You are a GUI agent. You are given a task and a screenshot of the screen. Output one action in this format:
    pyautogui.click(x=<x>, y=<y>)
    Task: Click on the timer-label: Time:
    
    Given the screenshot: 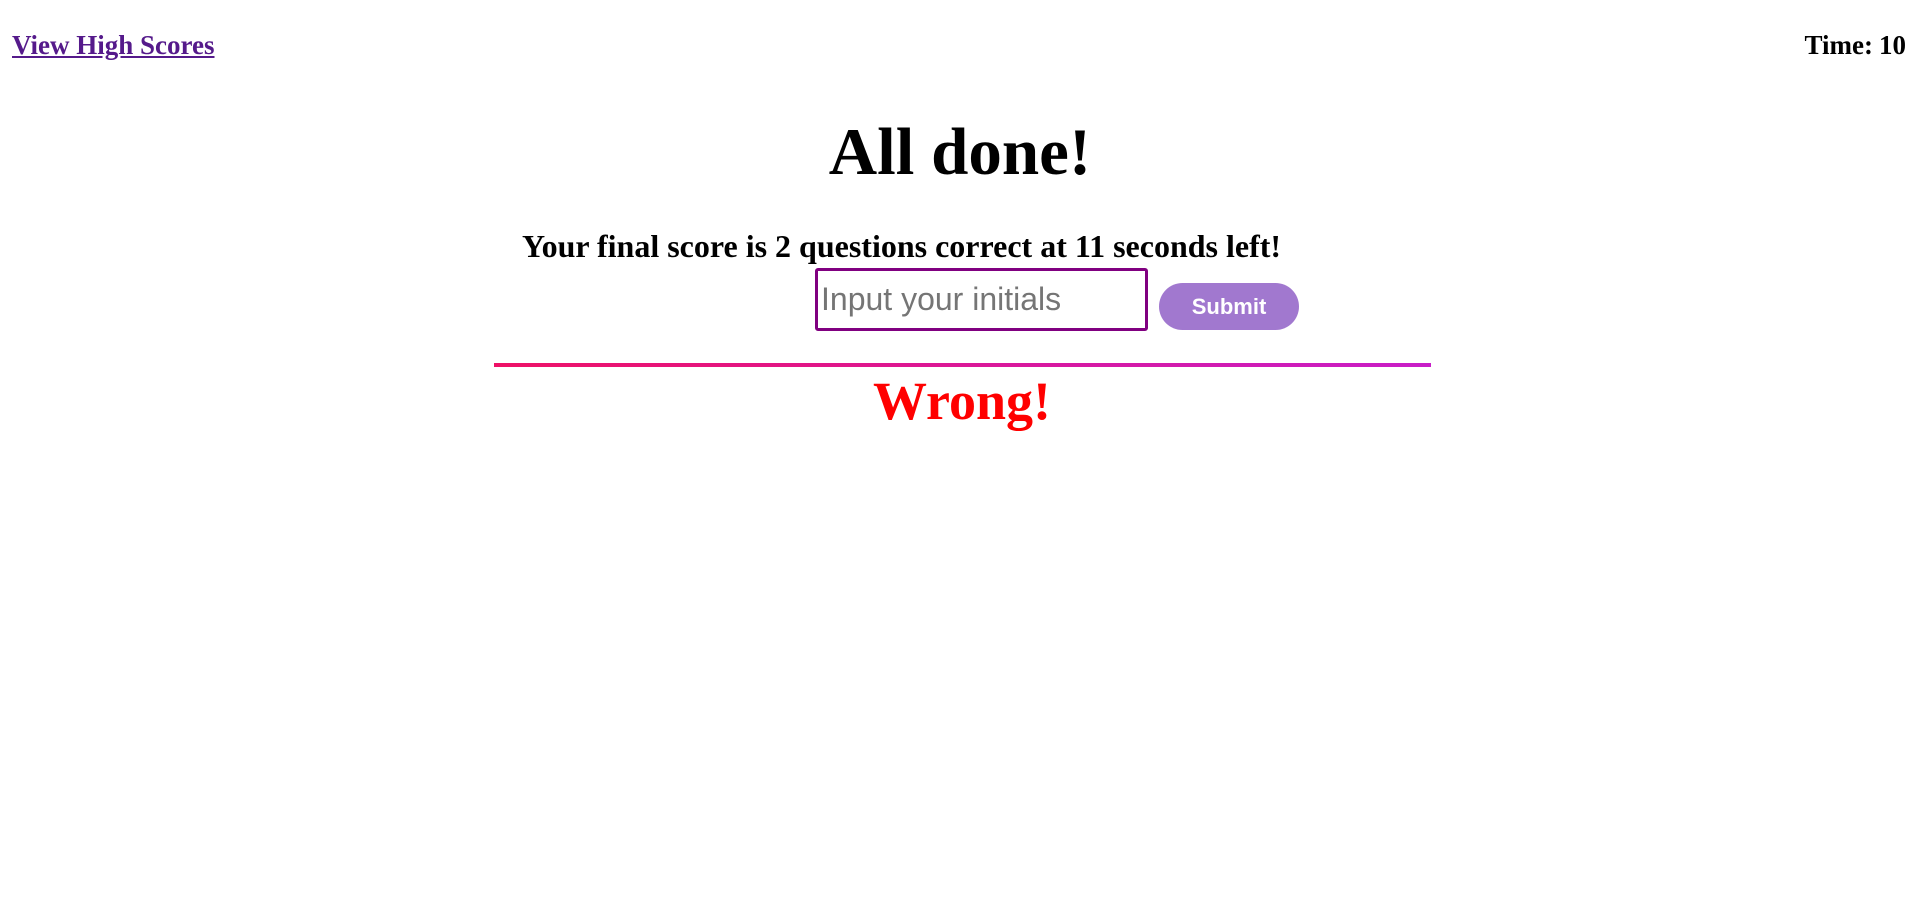 What is the action you would take?
    pyautogui.click(x=1839, y=45)
    